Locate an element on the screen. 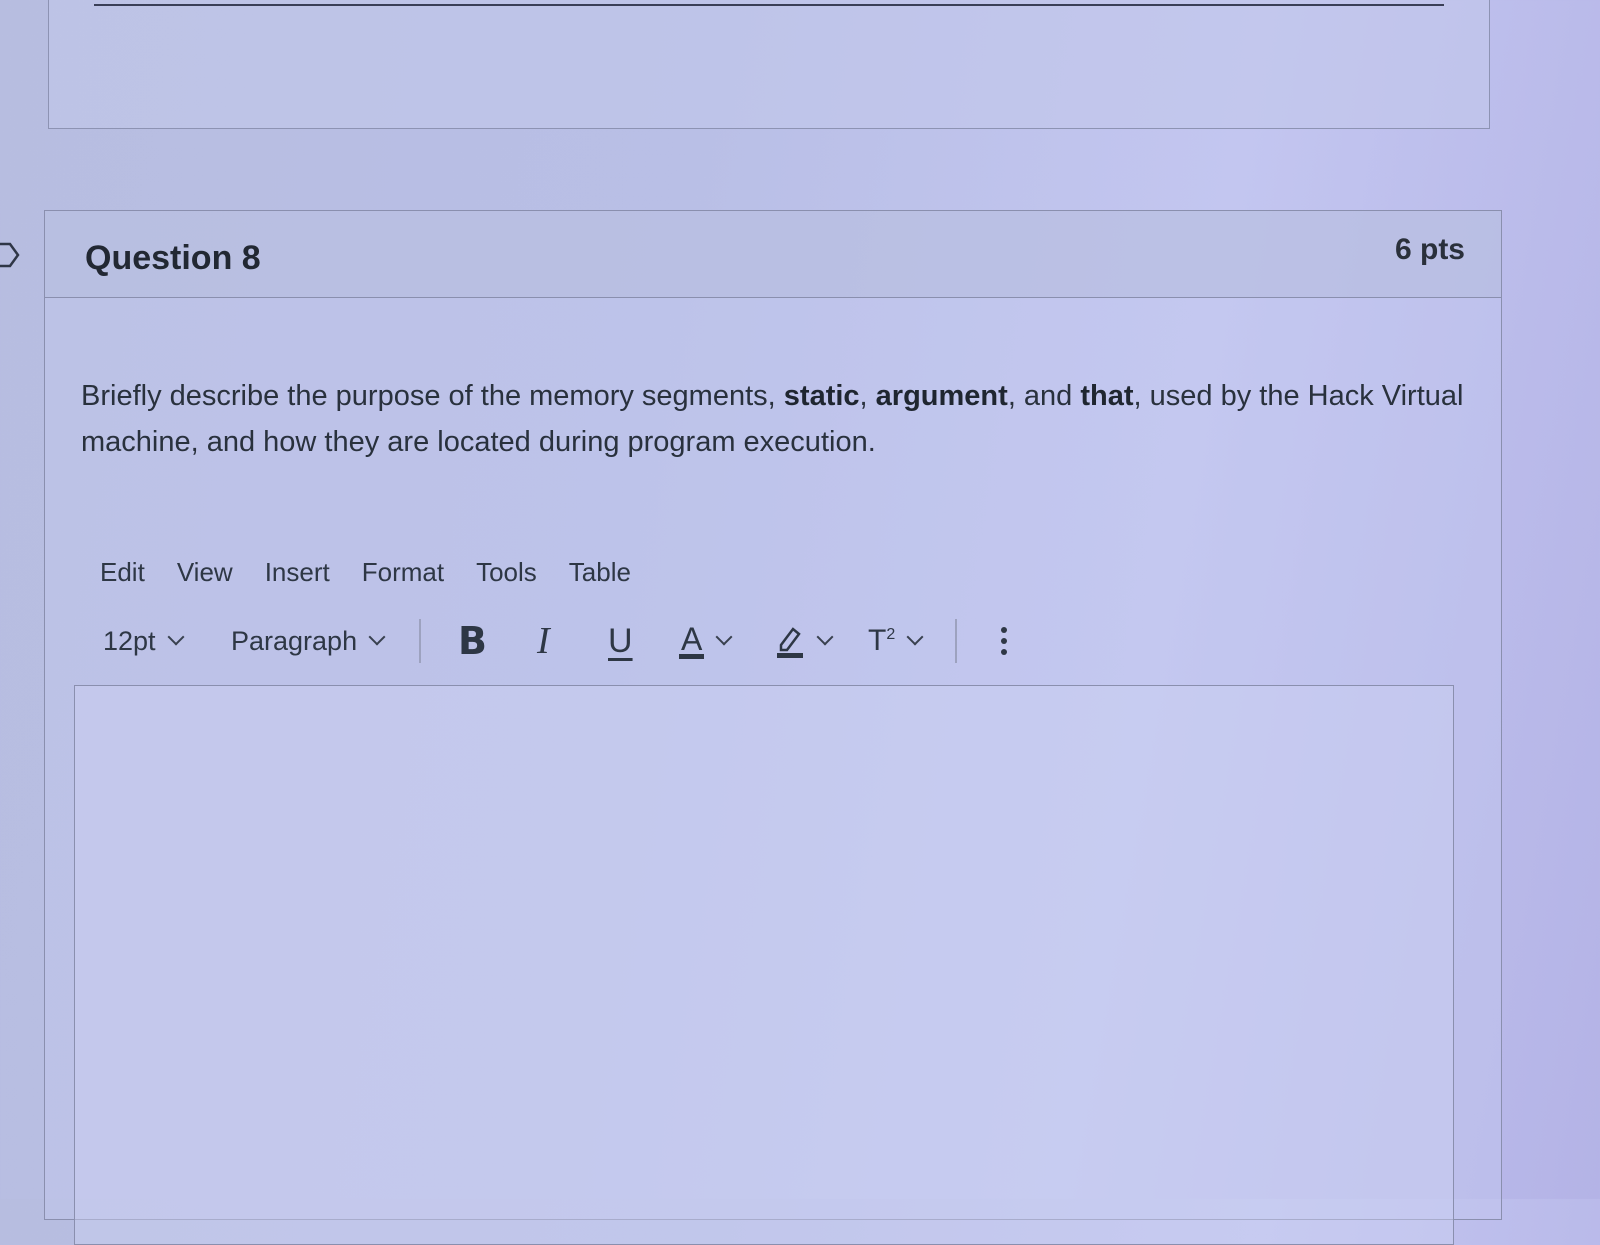 Image resolution: width=1600 pixels, height=1245 pixels. block-format-value: Paragraph is located at coordinates (294, 640).